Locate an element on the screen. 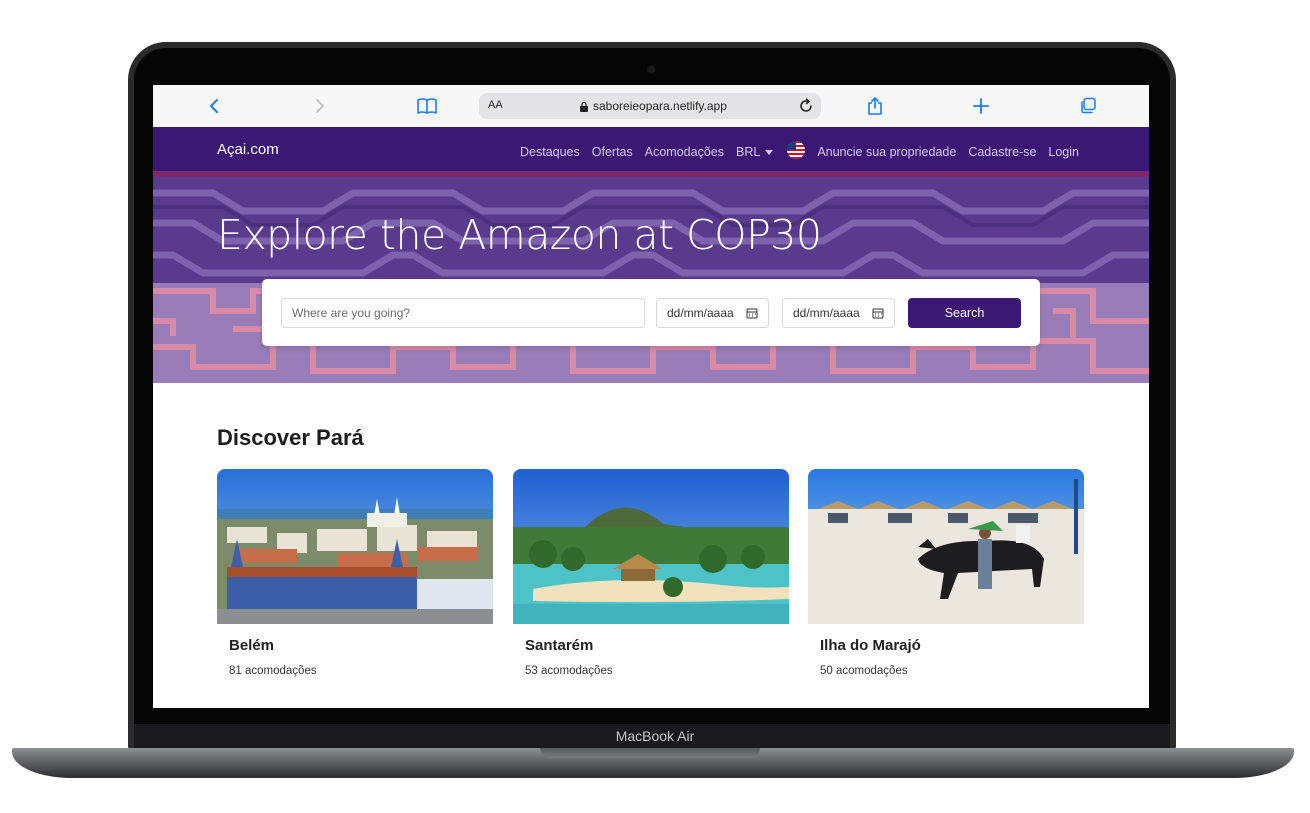 The width and height of the screenshot is (1310, 813). language-selector is located at coordinates (795, 151).